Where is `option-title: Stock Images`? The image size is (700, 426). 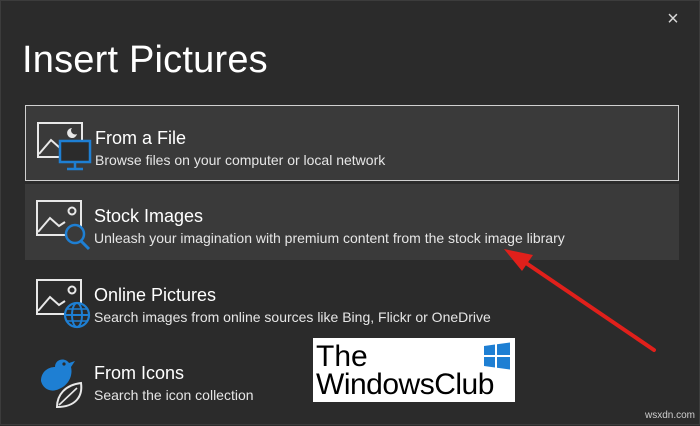 option-title: Stock Images is located at coordinates (149, 216).